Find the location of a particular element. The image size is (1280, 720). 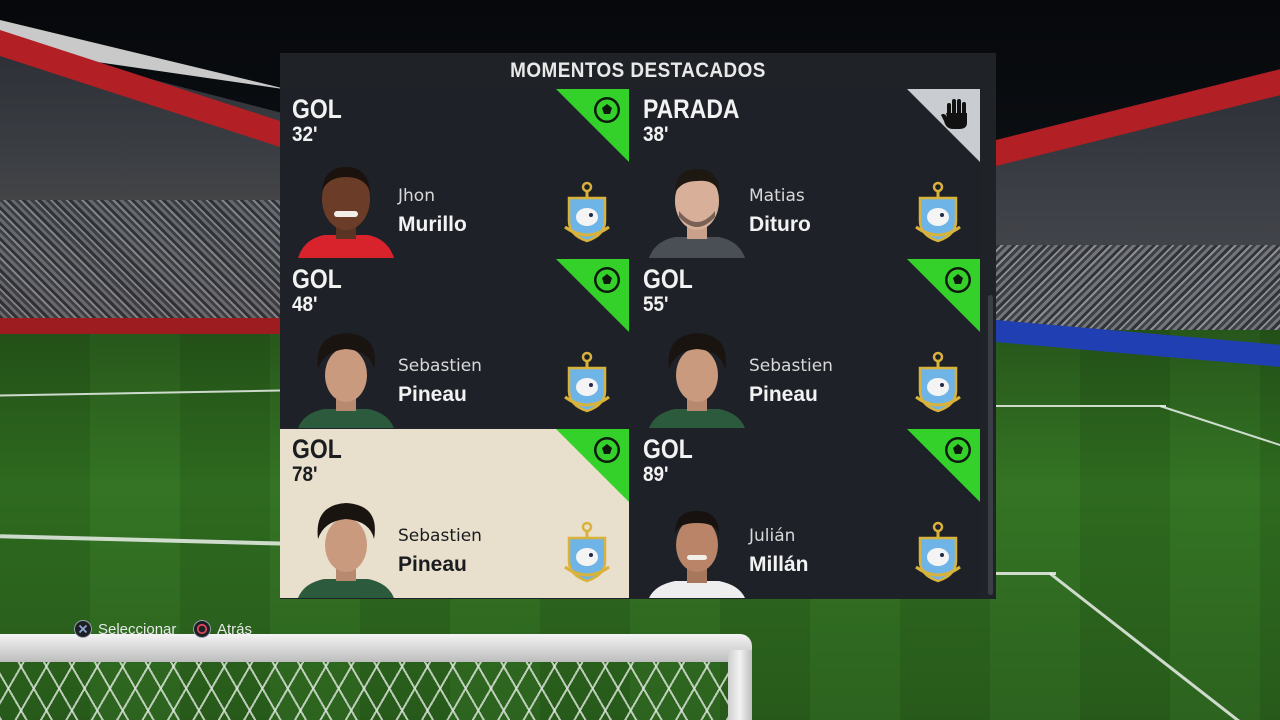

scrollbar is located at coordinates (990, 445).